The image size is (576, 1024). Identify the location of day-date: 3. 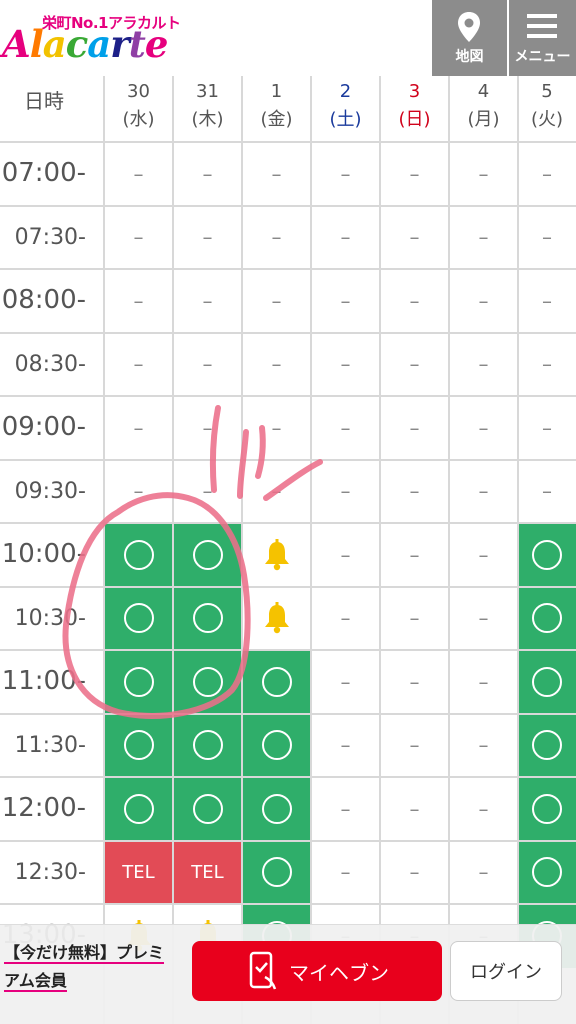
(414, 91).